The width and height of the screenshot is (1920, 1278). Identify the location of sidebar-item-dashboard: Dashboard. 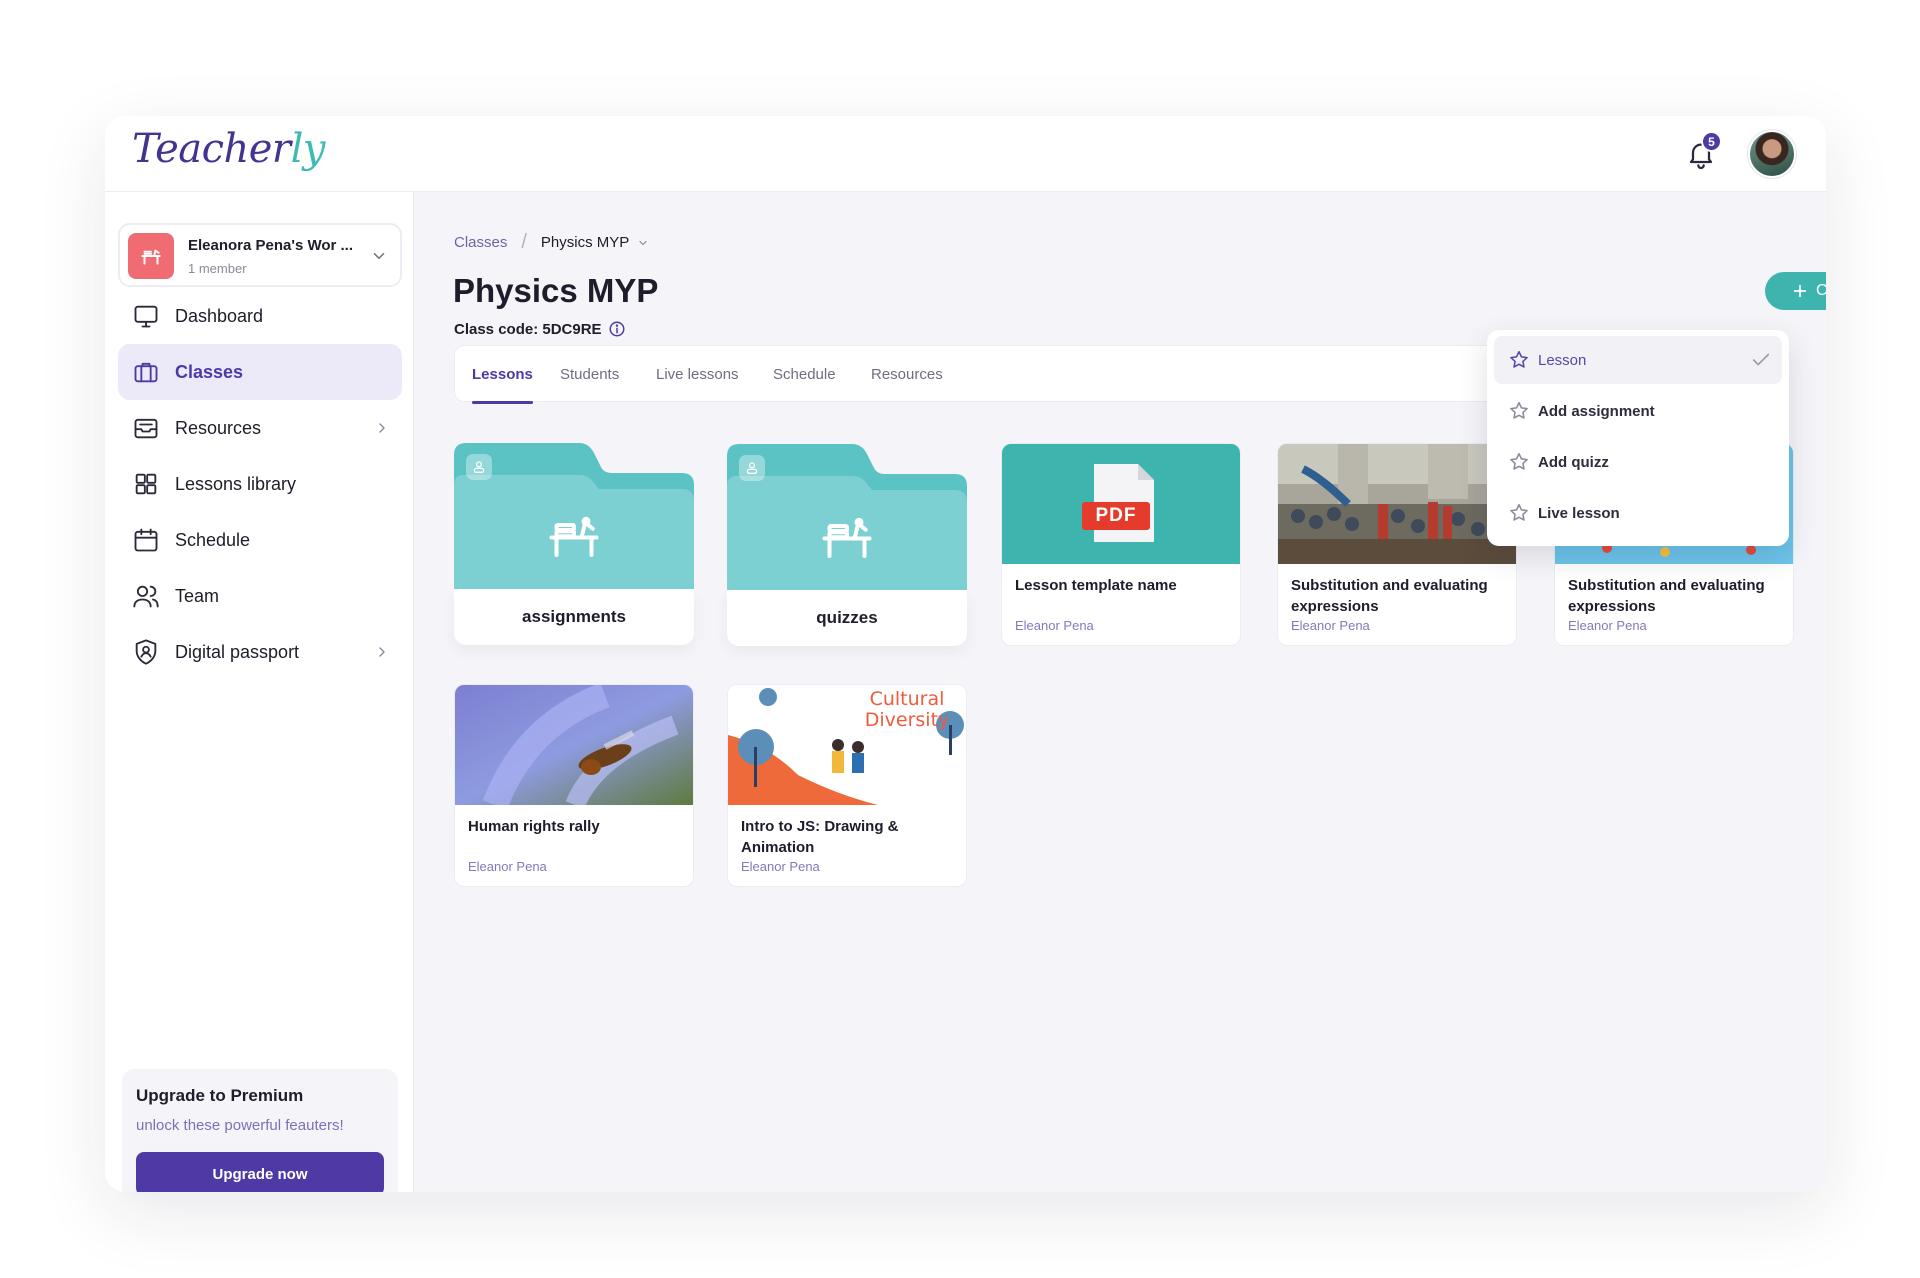
(260, 316).